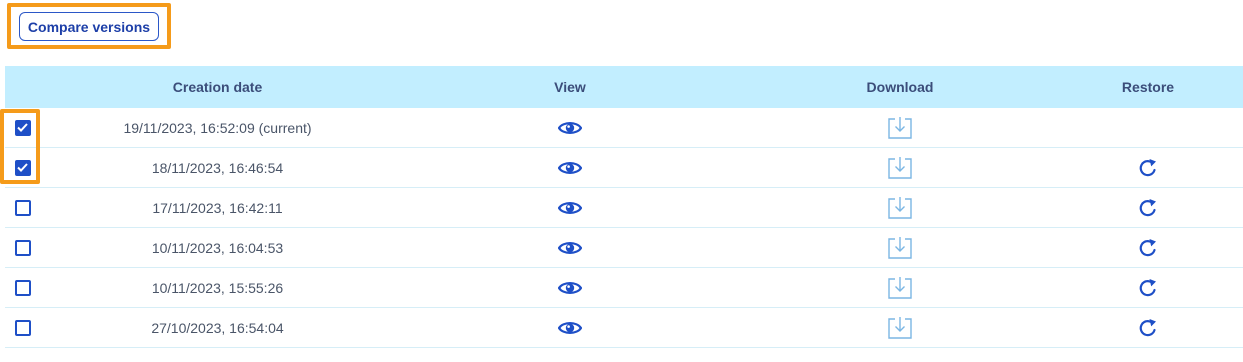  I want to click on creation-date: 19/11/2023, 16:52:09 (current), so click(217, 127).